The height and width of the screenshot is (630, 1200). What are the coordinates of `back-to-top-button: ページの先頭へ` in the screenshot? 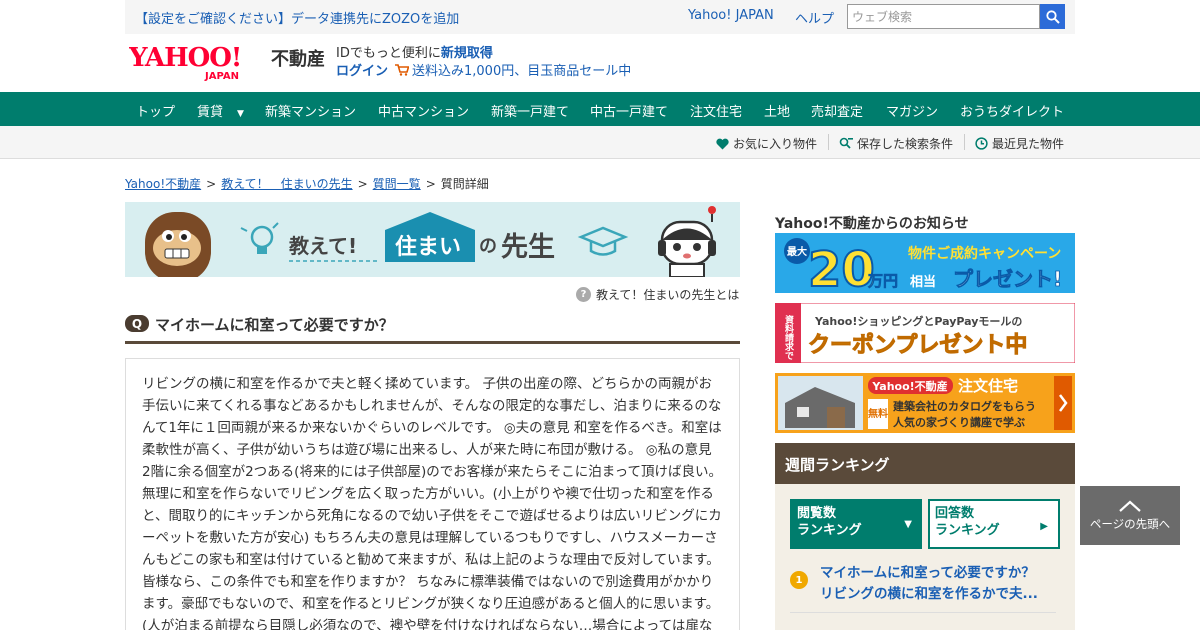 It's located at (1130, 515).